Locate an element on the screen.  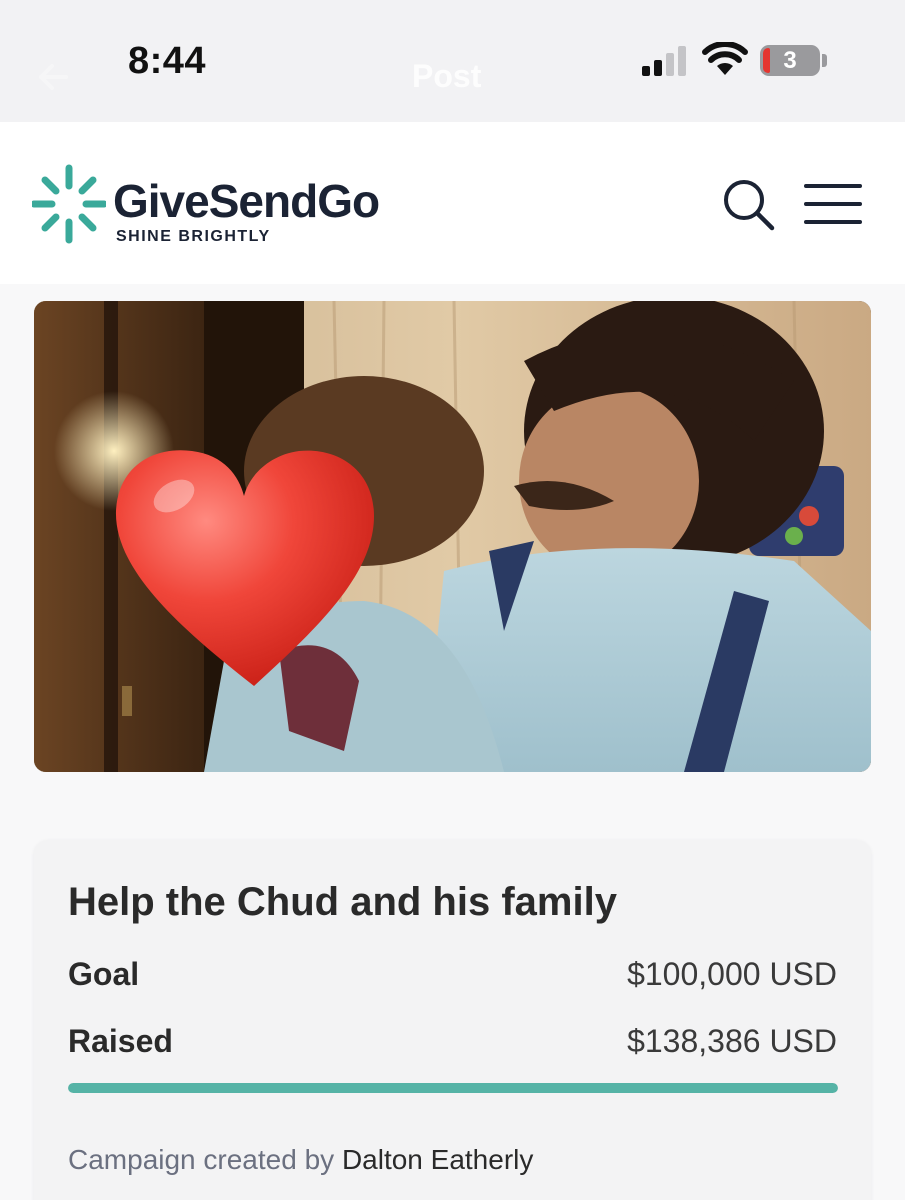
creator-name-link: Dalton Eatherly is located at coordinates (437, 1159).